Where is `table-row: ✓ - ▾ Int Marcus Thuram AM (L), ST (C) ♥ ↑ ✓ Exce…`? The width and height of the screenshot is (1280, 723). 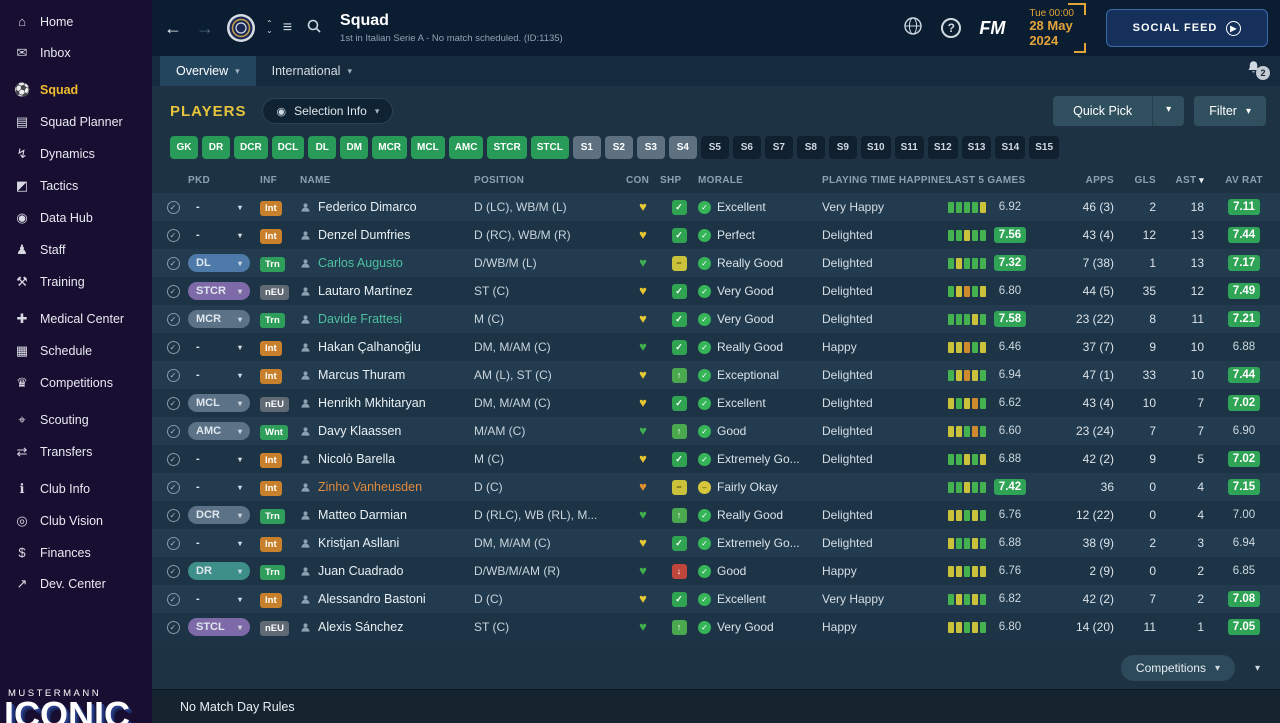
table-row: ✓ - ▾ Int Marcus Thuram AM (L), ST (C) ♥ ↑ ✓ Exce… is located at coordinates (716, 375).